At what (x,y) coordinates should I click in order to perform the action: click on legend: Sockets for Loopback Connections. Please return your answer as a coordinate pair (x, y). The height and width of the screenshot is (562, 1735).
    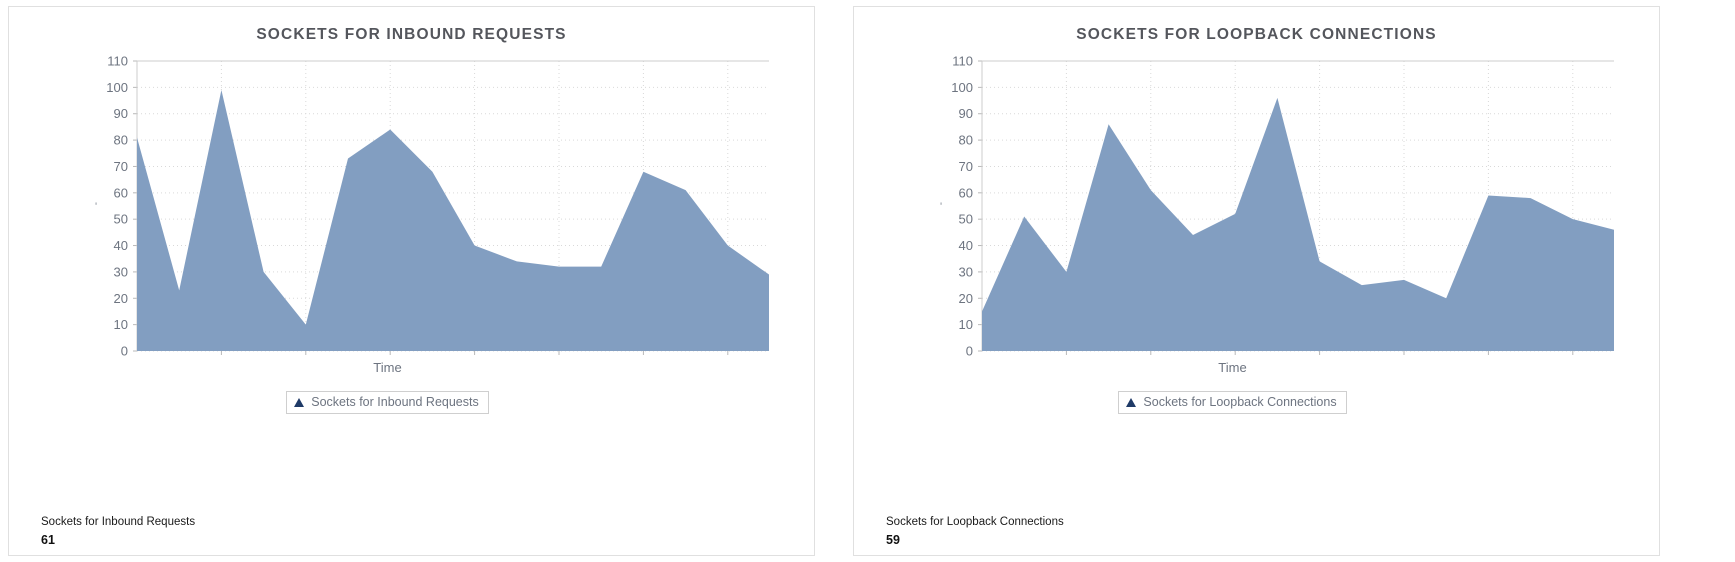
    Looking at the image, I should click on (1256, 402).